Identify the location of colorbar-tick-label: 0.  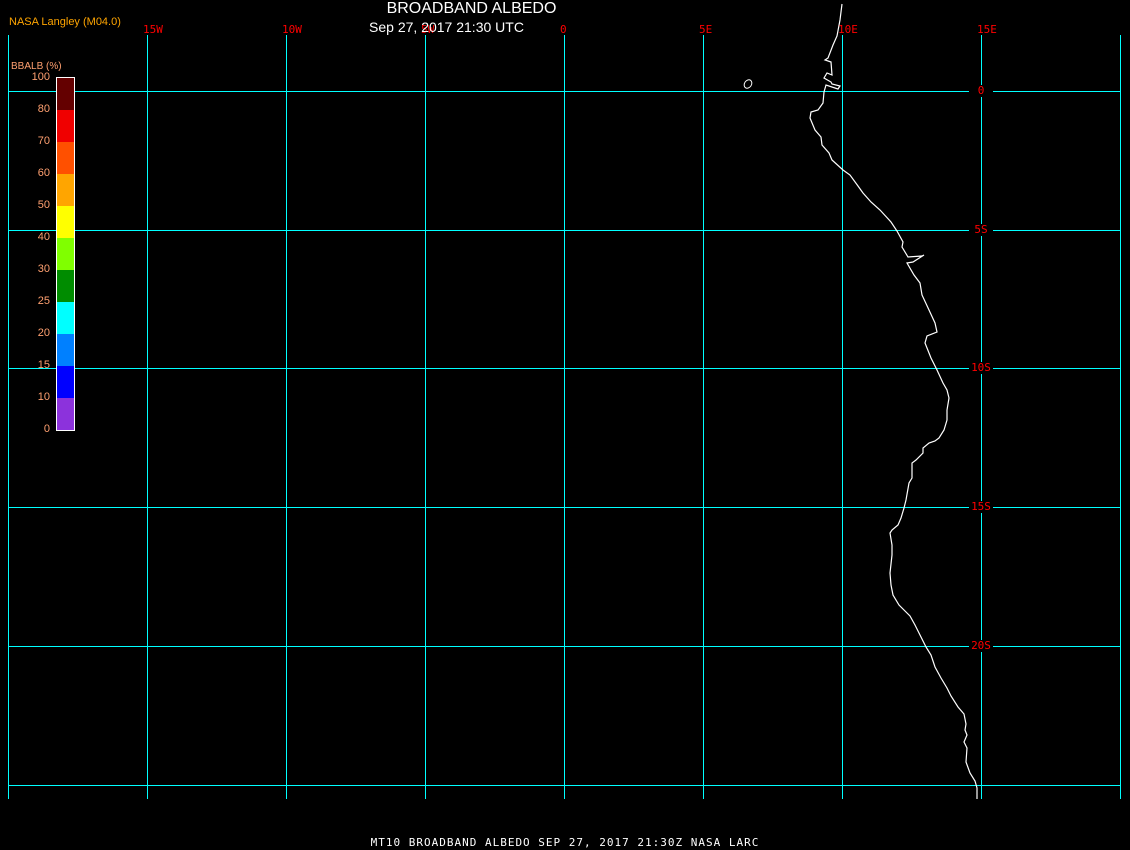
(46, 429).